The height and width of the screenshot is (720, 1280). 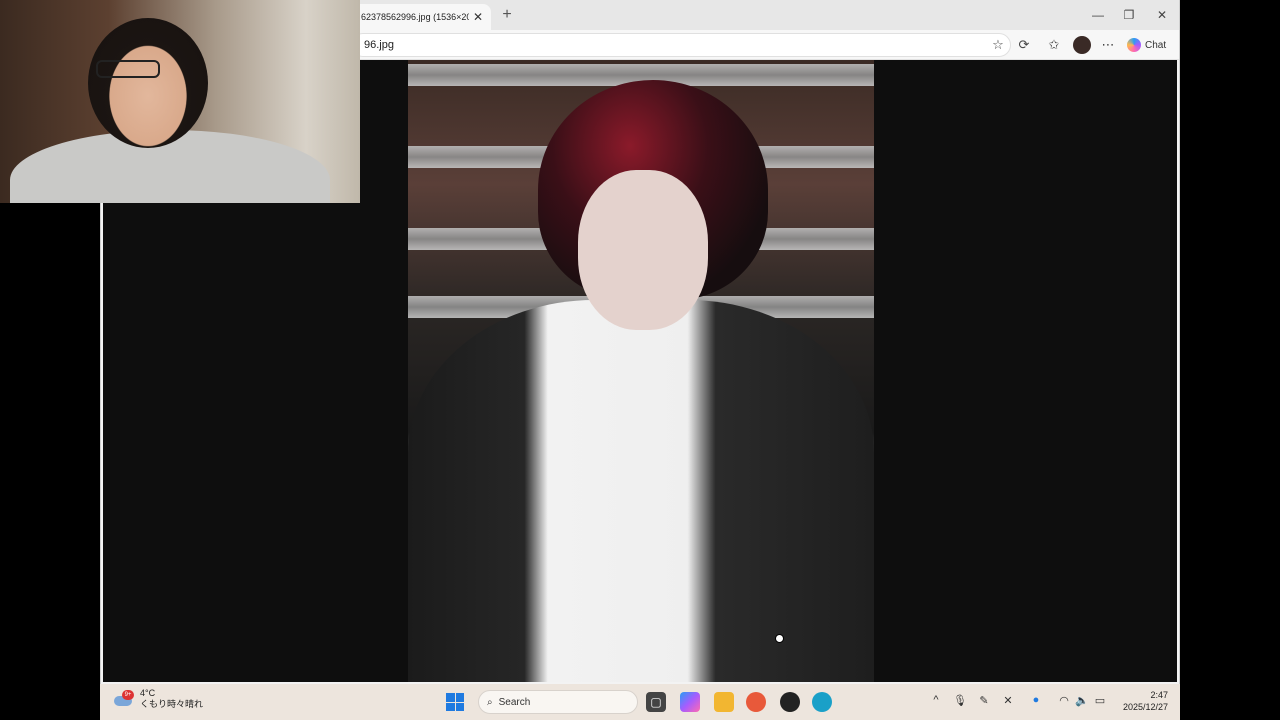 I want to click on extensions-icon: ⟳, so click(x=1024, y=45).